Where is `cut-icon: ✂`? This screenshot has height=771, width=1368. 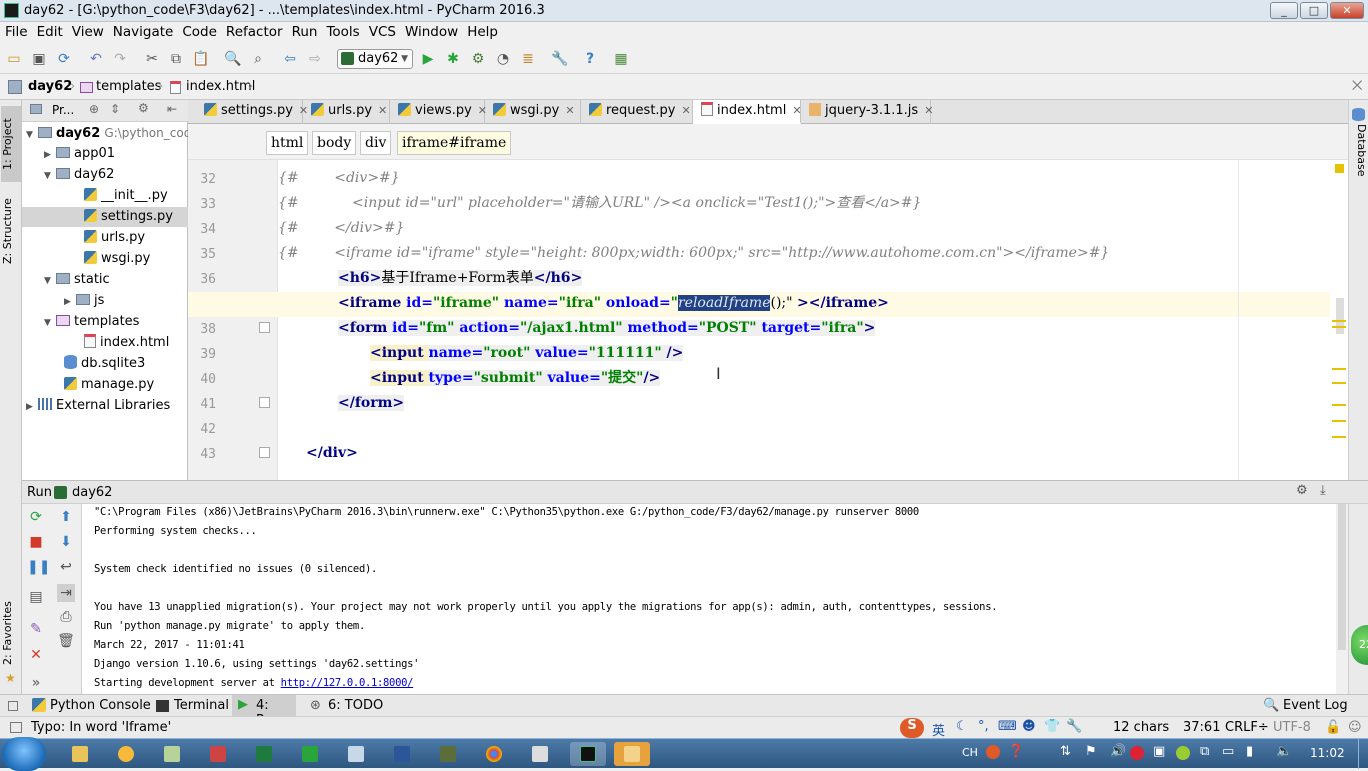 cut-icon: ✂ is located at coordinates (152, 59).